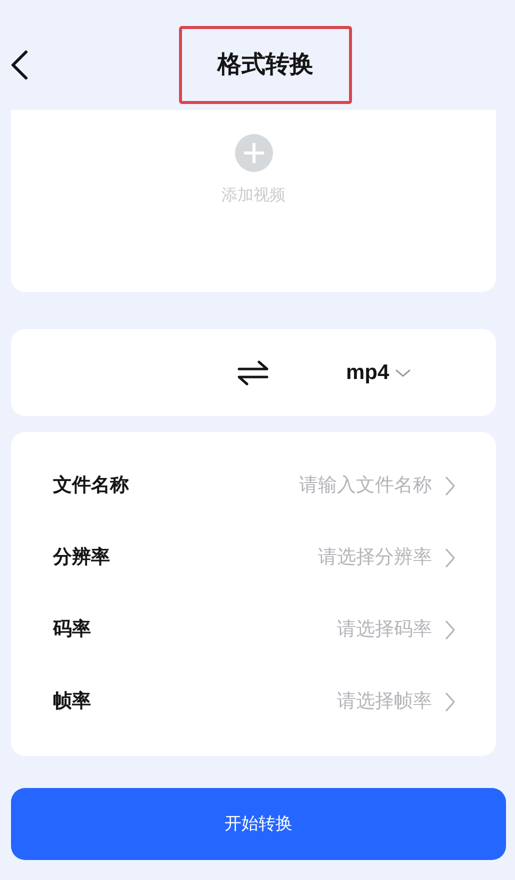 This screenshot has height=880, width=515. I want to click on field-picker: 请输入文件名称, so click(365, 486).